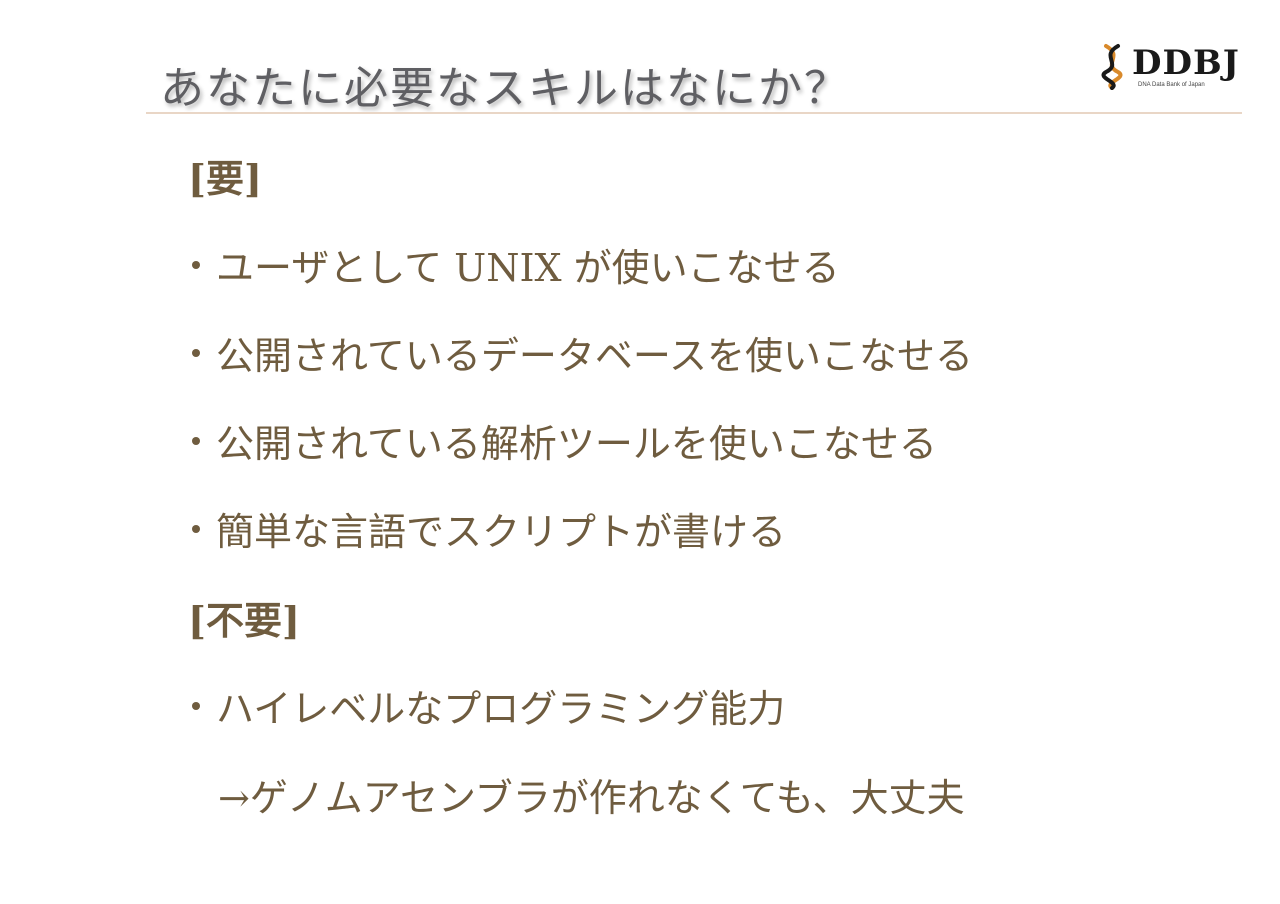  Describe the element at coordinates (225, 178) in the screenshot. I see `section-heading-required: [要]` at that location.